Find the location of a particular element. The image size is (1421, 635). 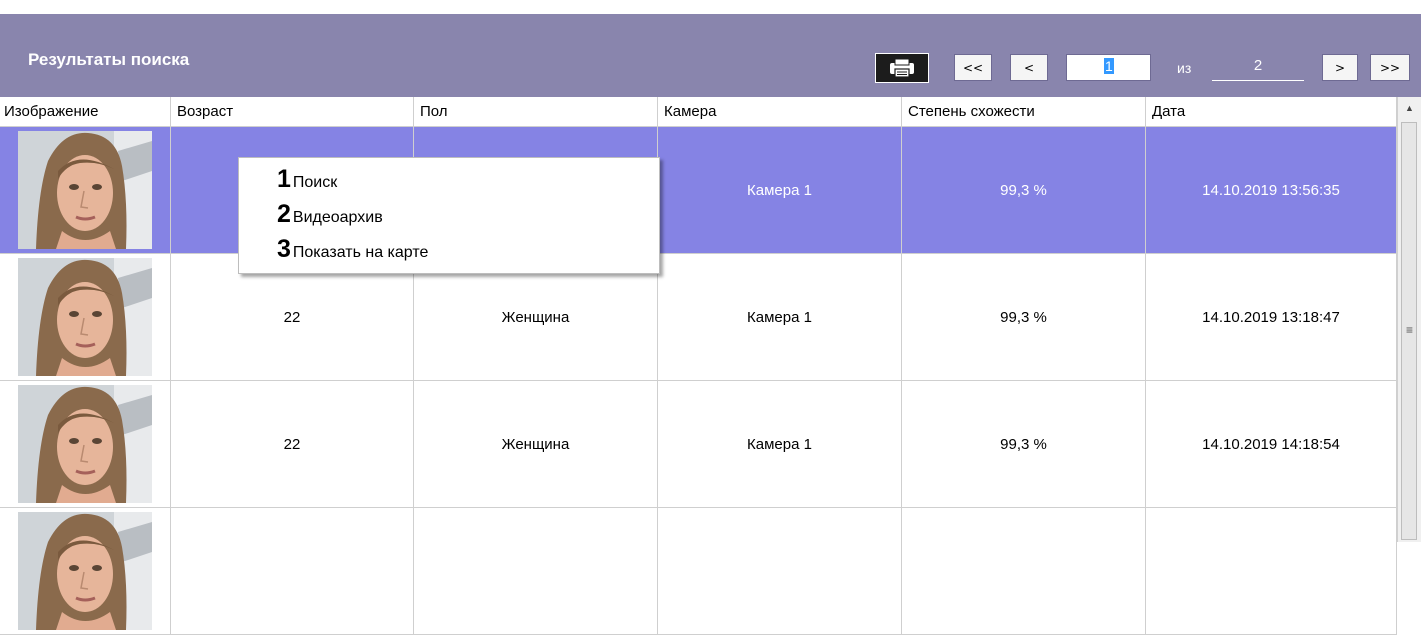

vertical-scrollbar: ▲ ≡ is located at coordinates (1409, 319).